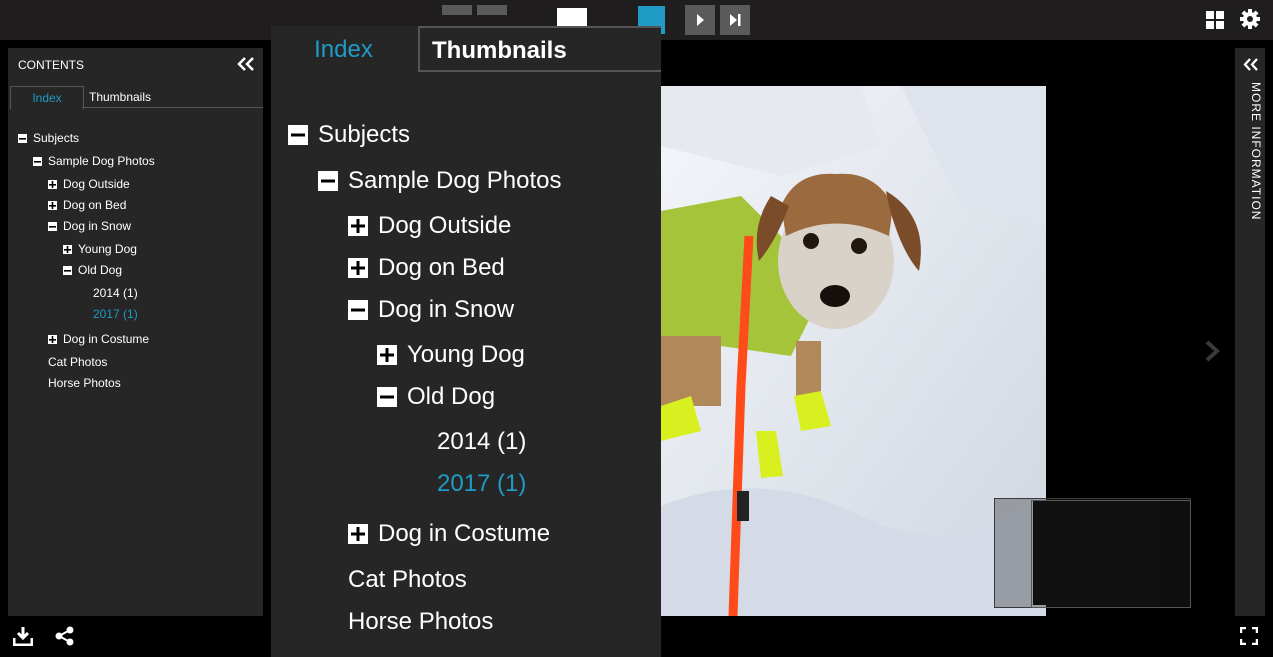  I want to click on play-icon, so click(700, 20).